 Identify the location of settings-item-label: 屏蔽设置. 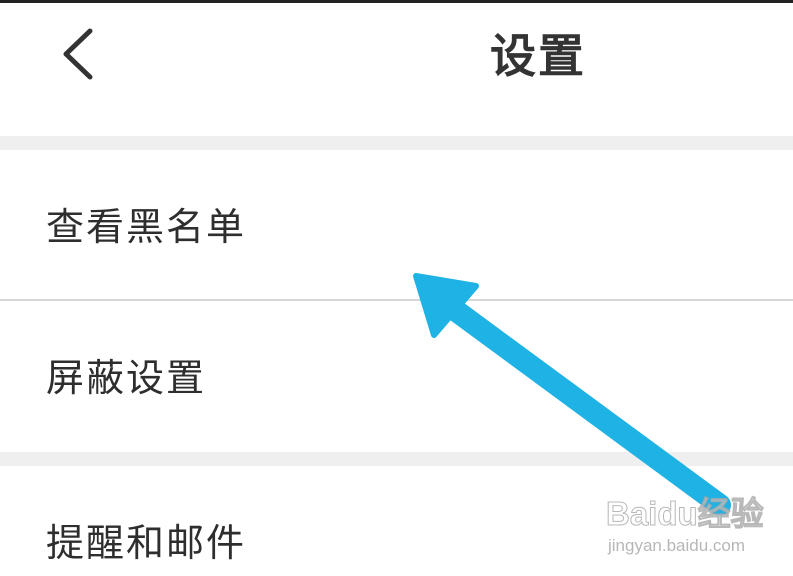
(126, 378).